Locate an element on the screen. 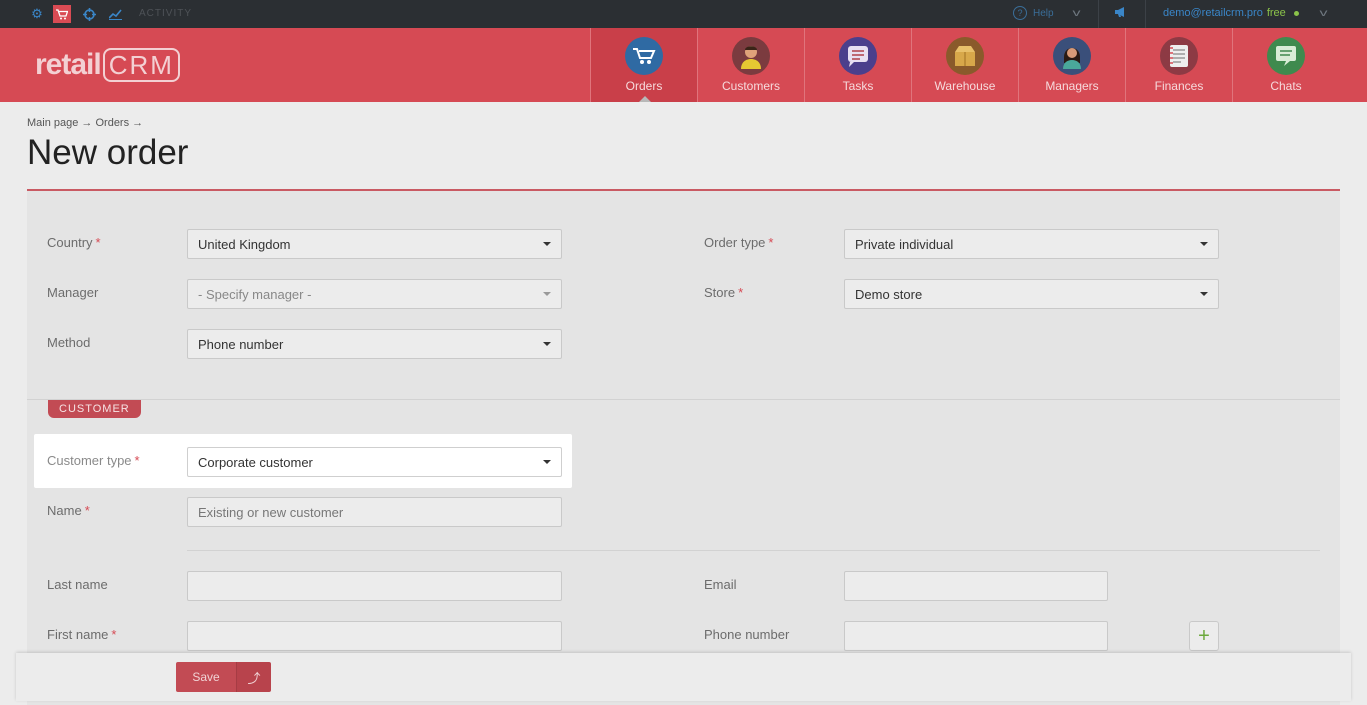  country-label: Country * is located at coordinates (74, 242).